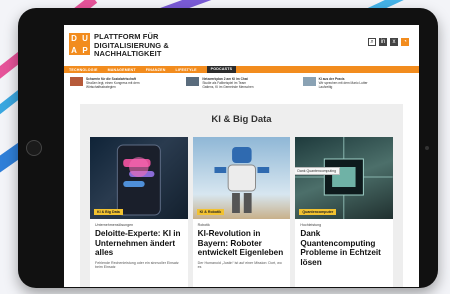 Image resolution: width=450 pixels, height=294 pixels. Describe the element at coordinates (405, 42) in the screenshot. I see `rss-icon: ◔` at that location.